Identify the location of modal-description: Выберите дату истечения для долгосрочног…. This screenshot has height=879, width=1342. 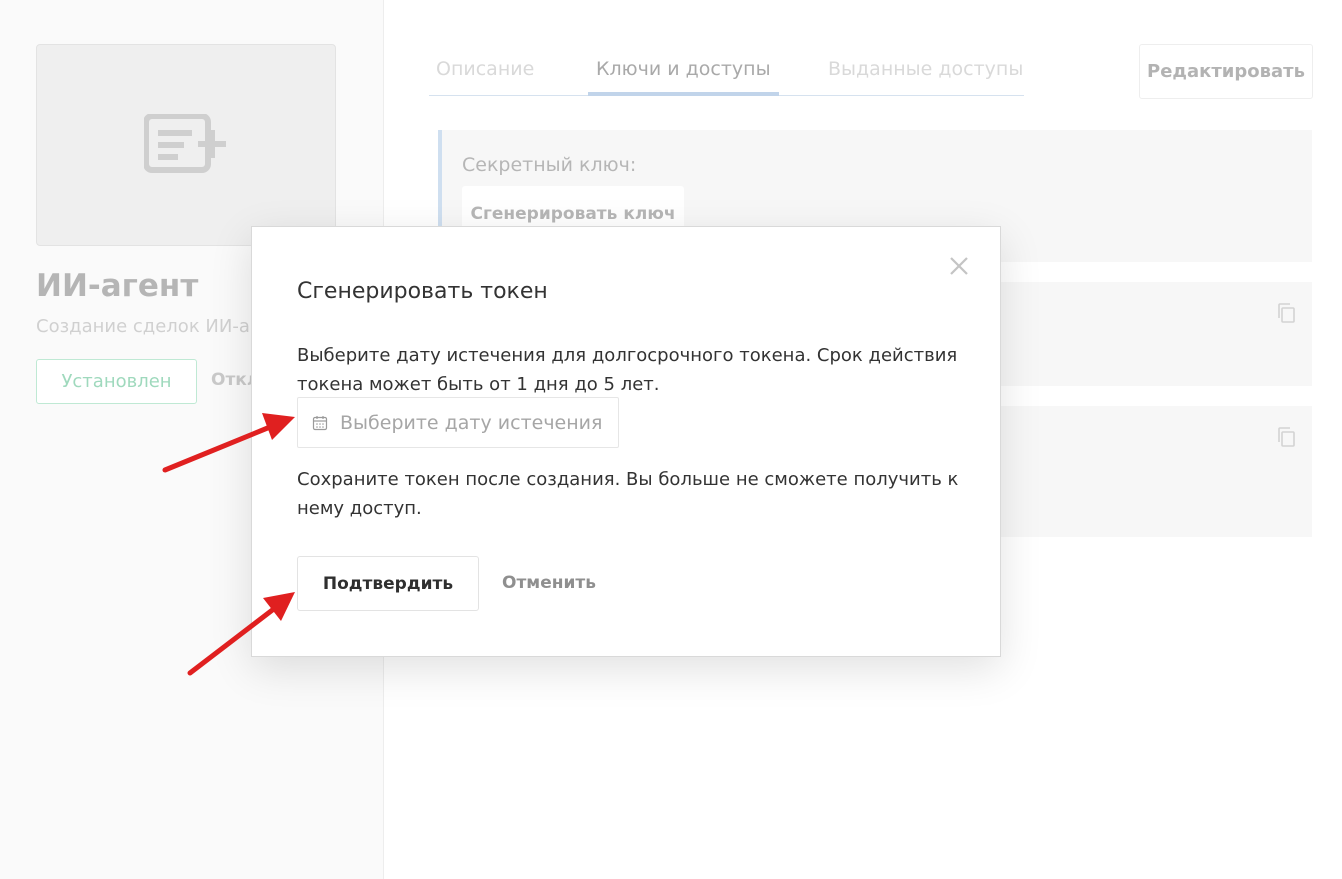
(627, 370).